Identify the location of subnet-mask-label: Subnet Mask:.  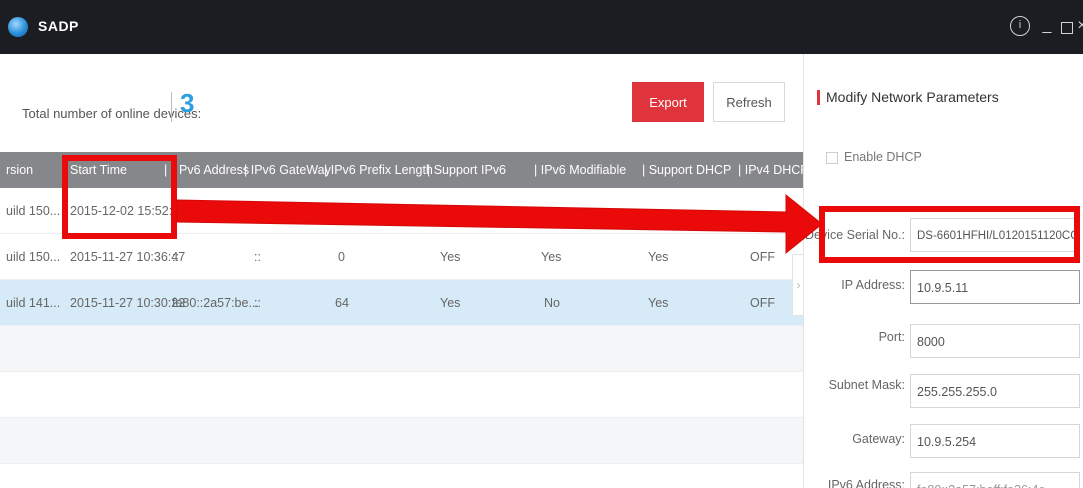
(866, 385).